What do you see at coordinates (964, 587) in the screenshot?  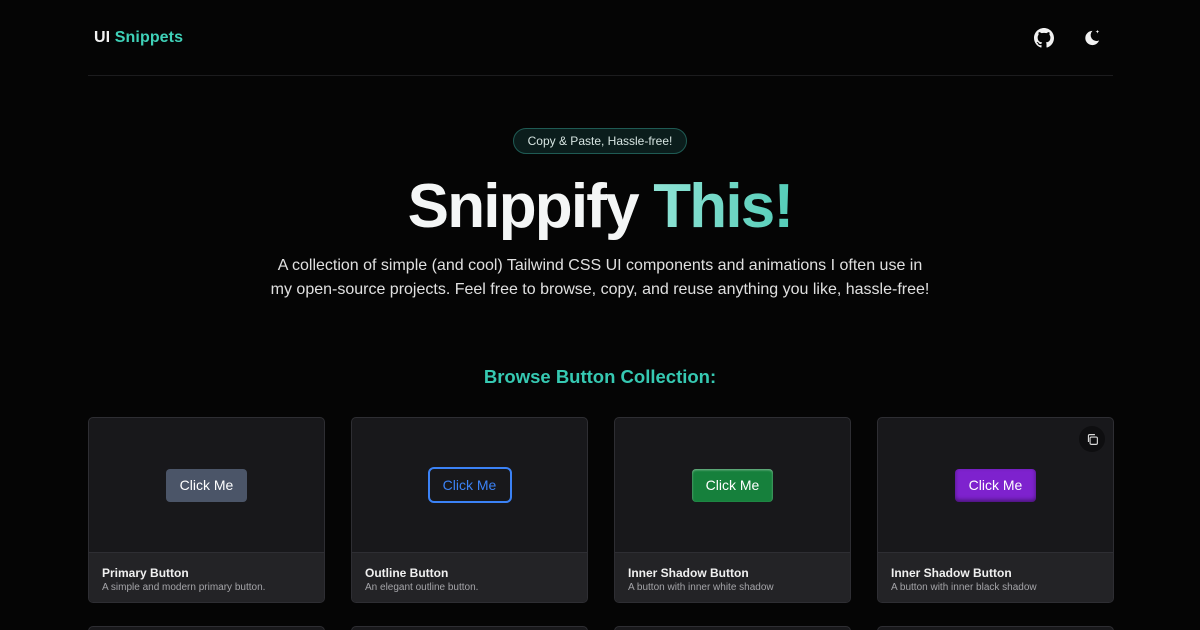 I see `card-description: A button with inner black shadow` at bounding box center [964, 587].